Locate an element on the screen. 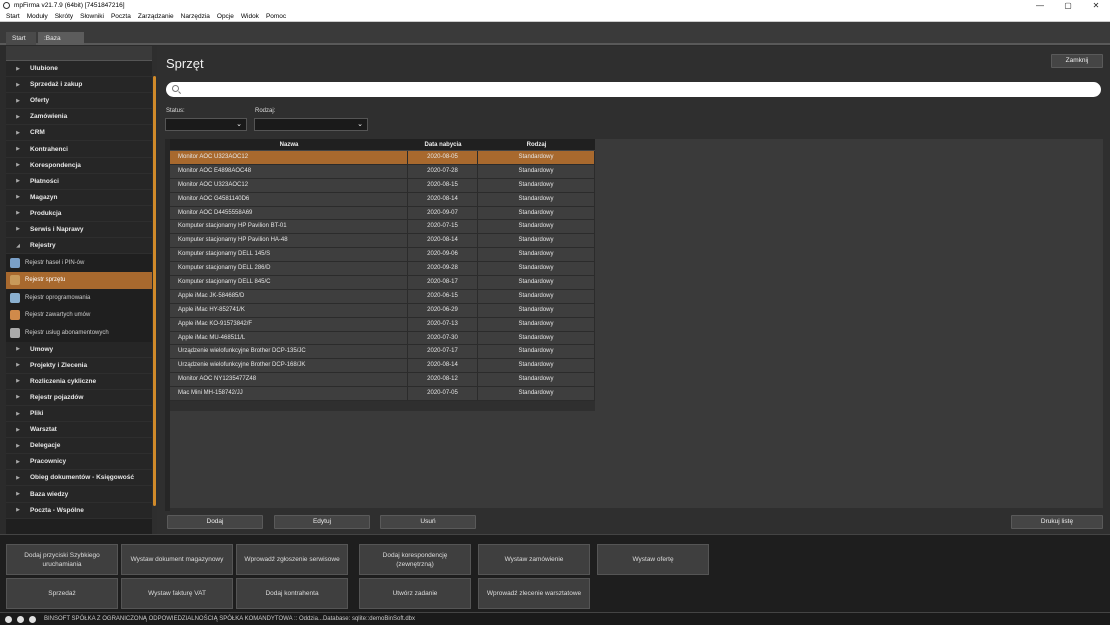 The width and height of the screenshot is (1110, 625). sidebar-group-crm: ▶ CRM is located at coordinates (79, 133).